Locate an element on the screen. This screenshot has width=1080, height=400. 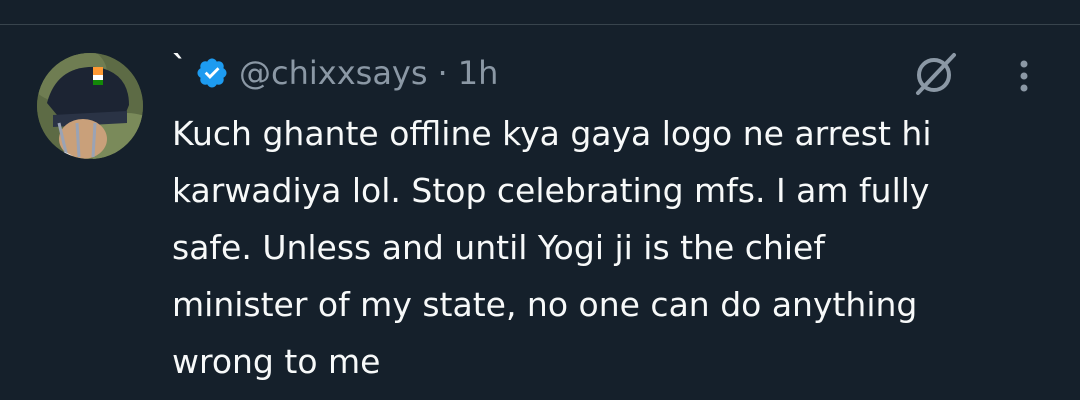
user-handle: @chixxsays is located at coordinates (333, 73).